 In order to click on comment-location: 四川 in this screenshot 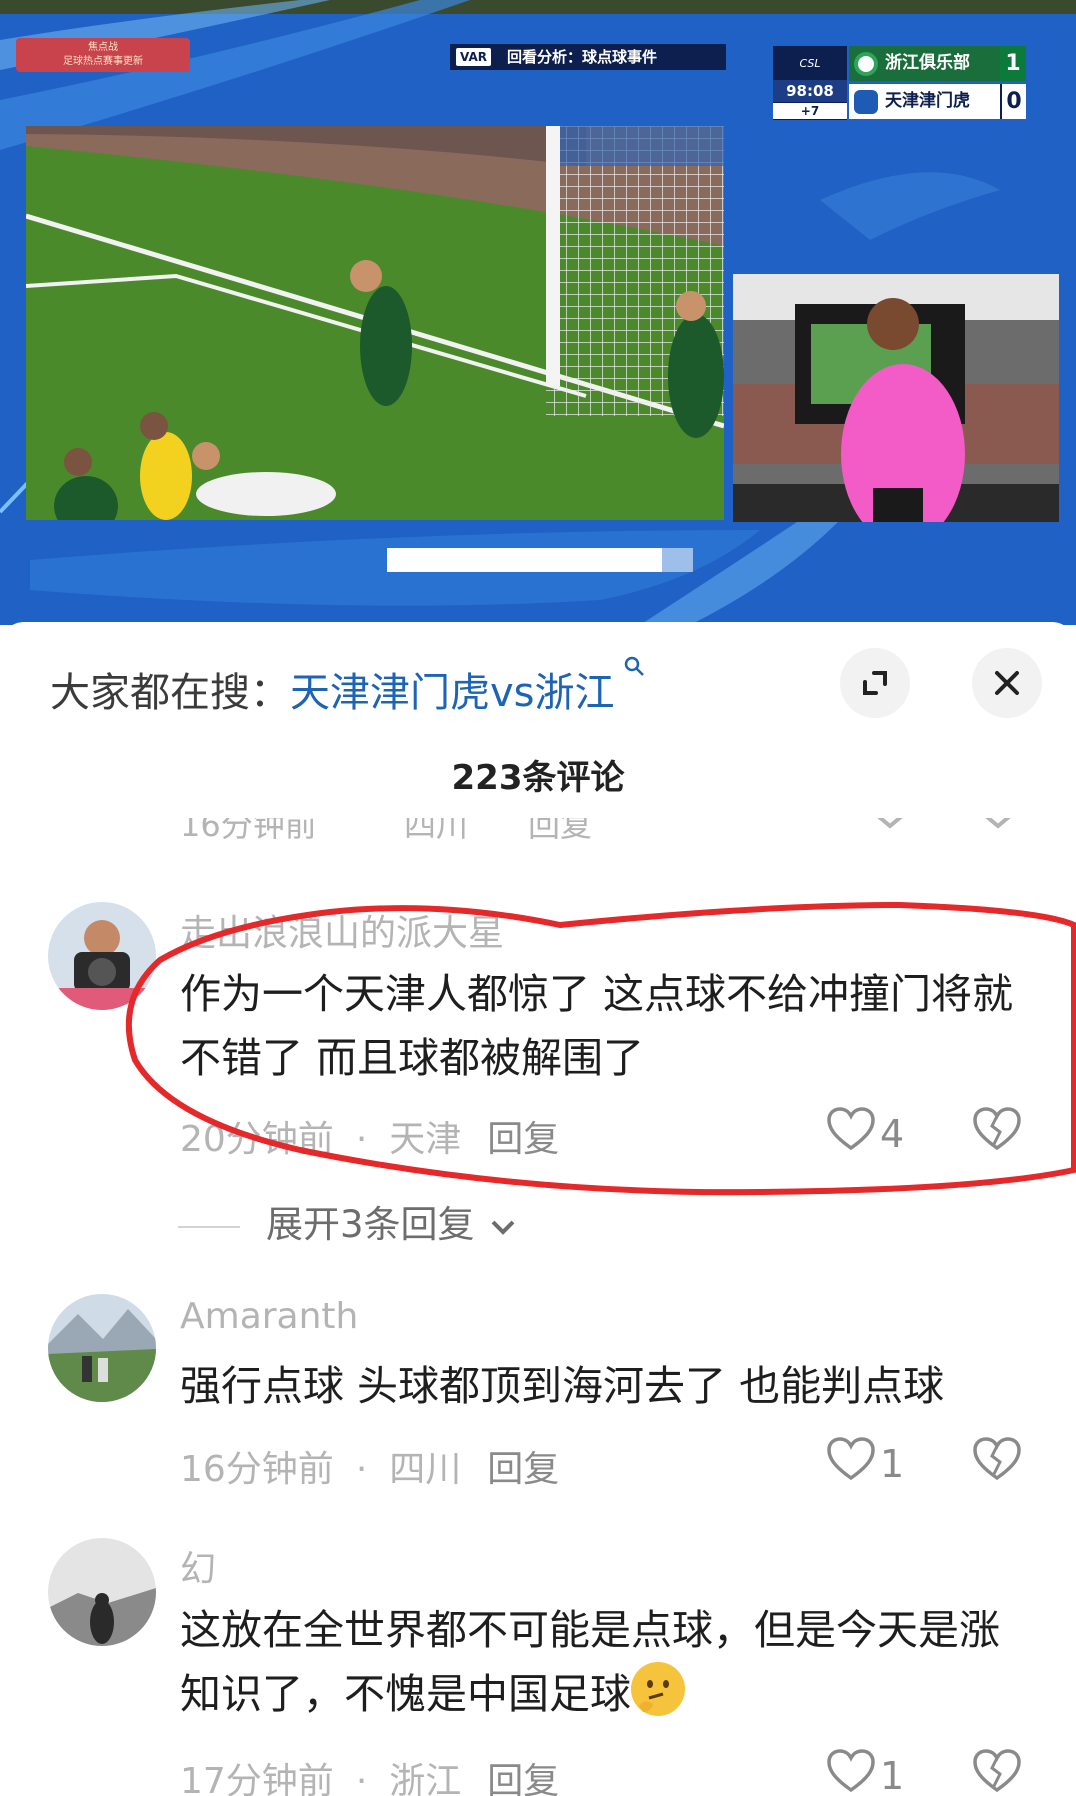, I will do `click(425, 1469)`.